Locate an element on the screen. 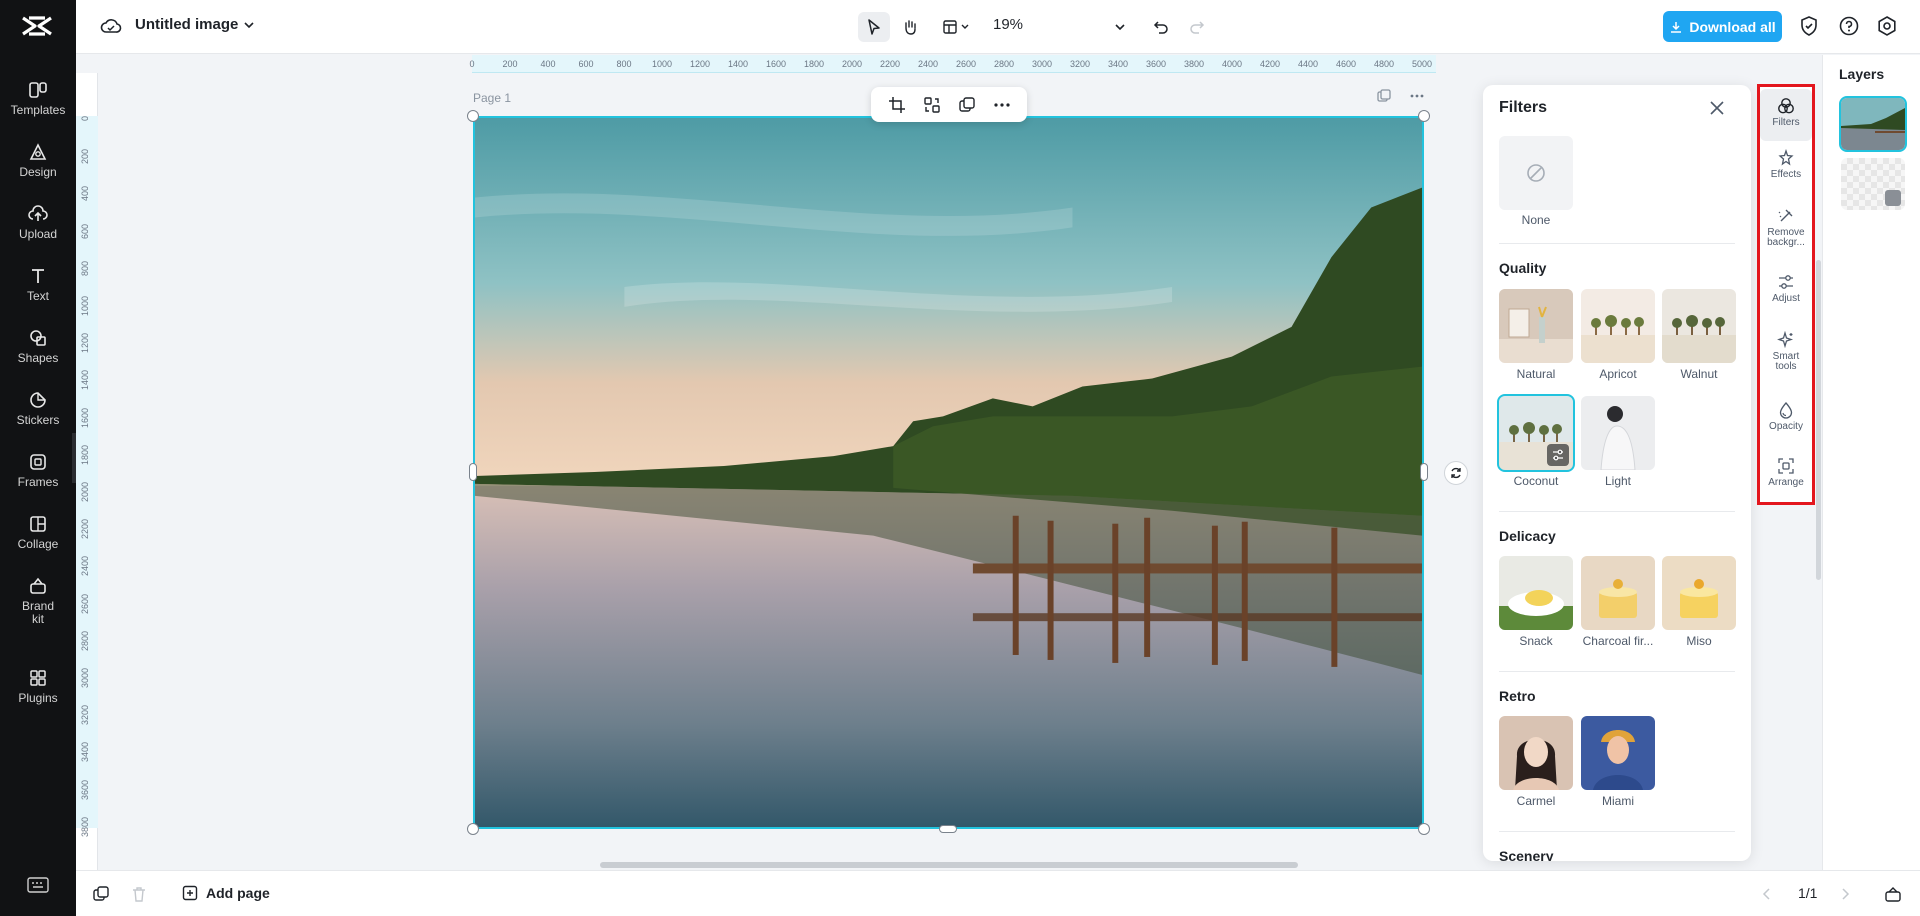  chevron-down-icon is located at coordinates (249, 25).